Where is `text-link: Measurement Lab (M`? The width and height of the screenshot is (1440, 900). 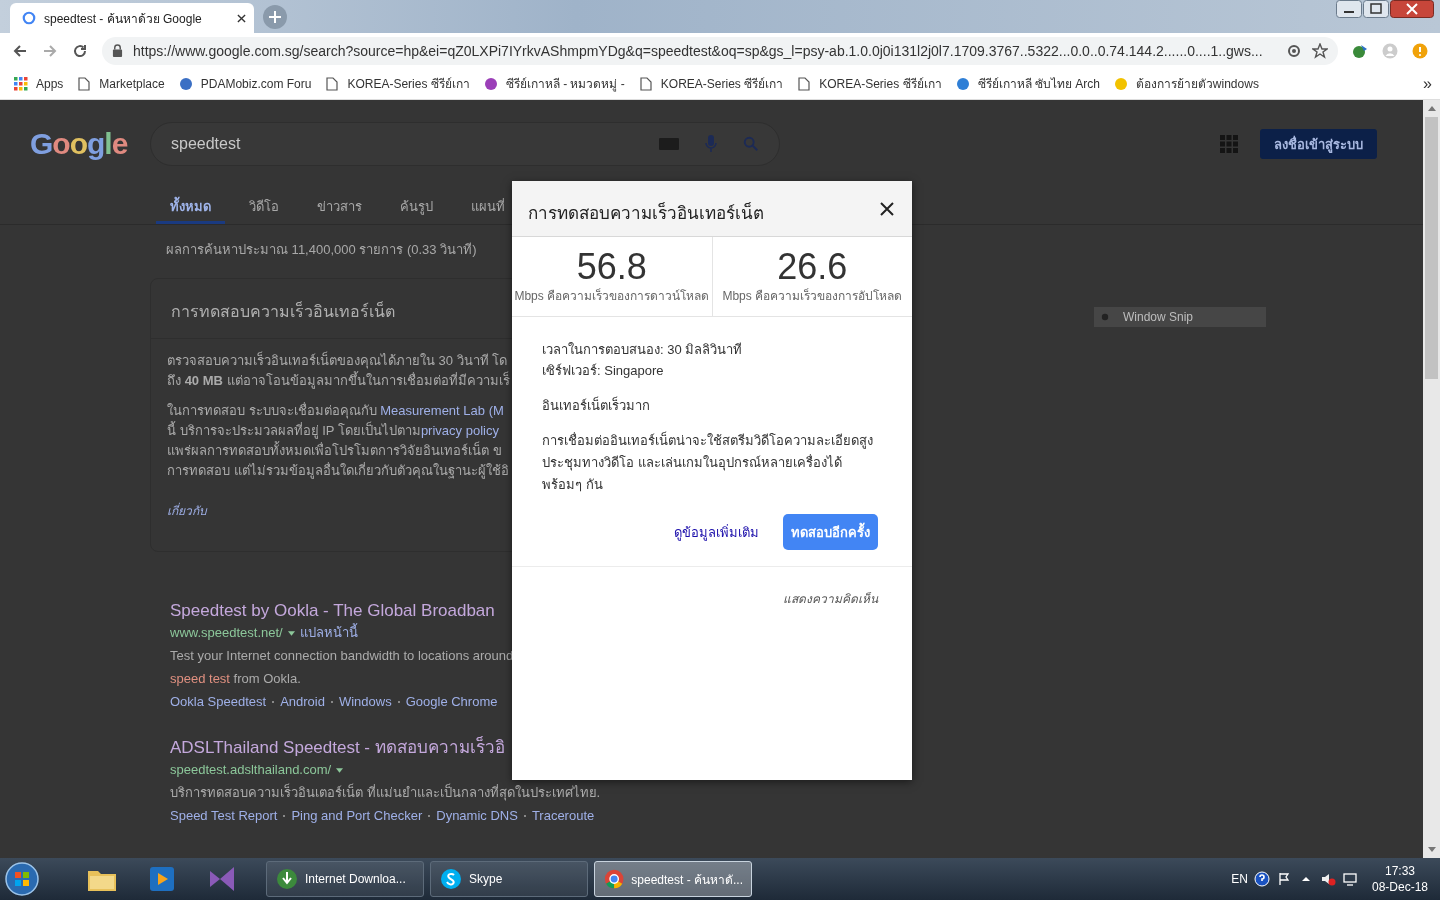
text-link: Measurement Lab (M is located at coordinates (442, 410).